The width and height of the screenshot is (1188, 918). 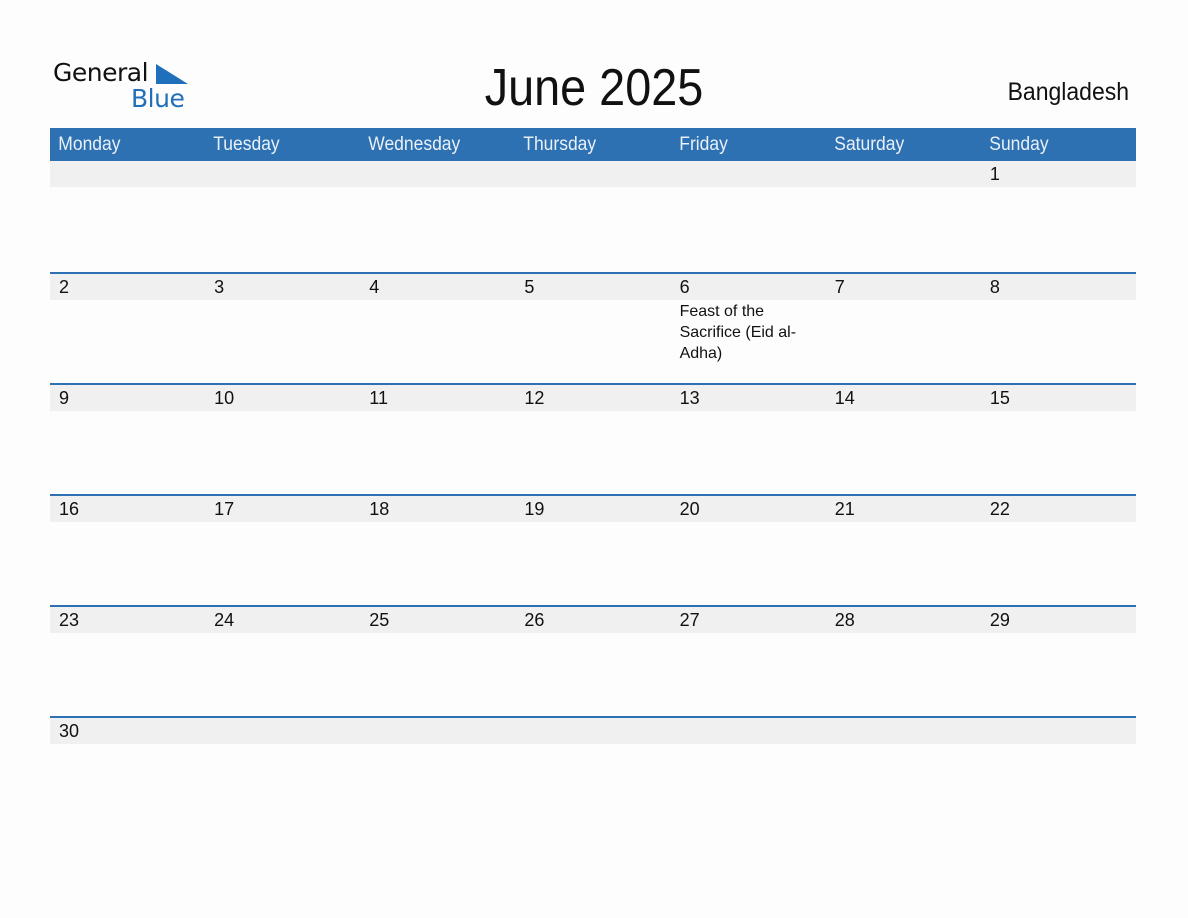 What do you see at coordinates (246, 144) in the screenshot?
I see `weekday-tuesday: Tuesday` at bounding box center [246, 144].